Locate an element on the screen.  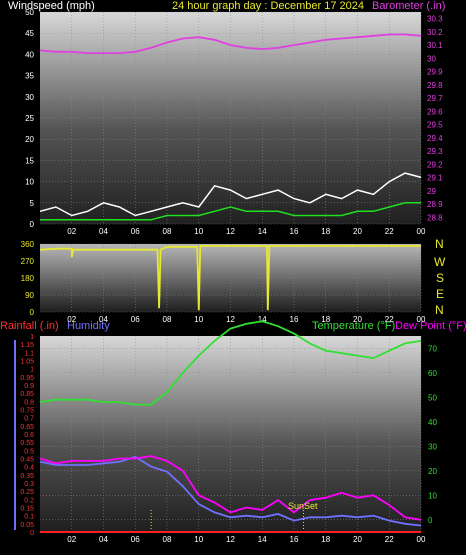
rainfall-tick-label: 0.4 is located at coordinates (29, 468).